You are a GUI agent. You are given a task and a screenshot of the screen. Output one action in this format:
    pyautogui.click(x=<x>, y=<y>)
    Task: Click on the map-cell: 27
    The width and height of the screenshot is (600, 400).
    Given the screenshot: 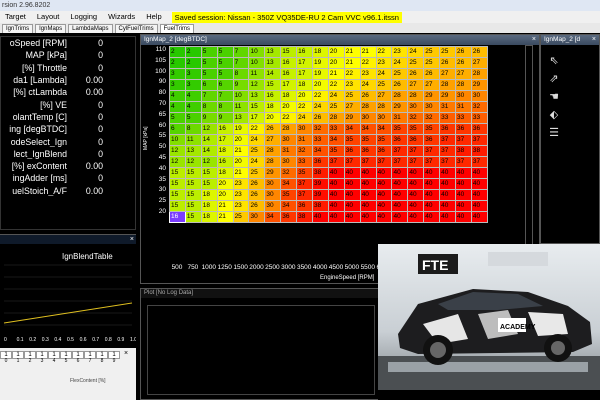 What is the action you would take?
    pyautogui.click(x=448, y=74)
    